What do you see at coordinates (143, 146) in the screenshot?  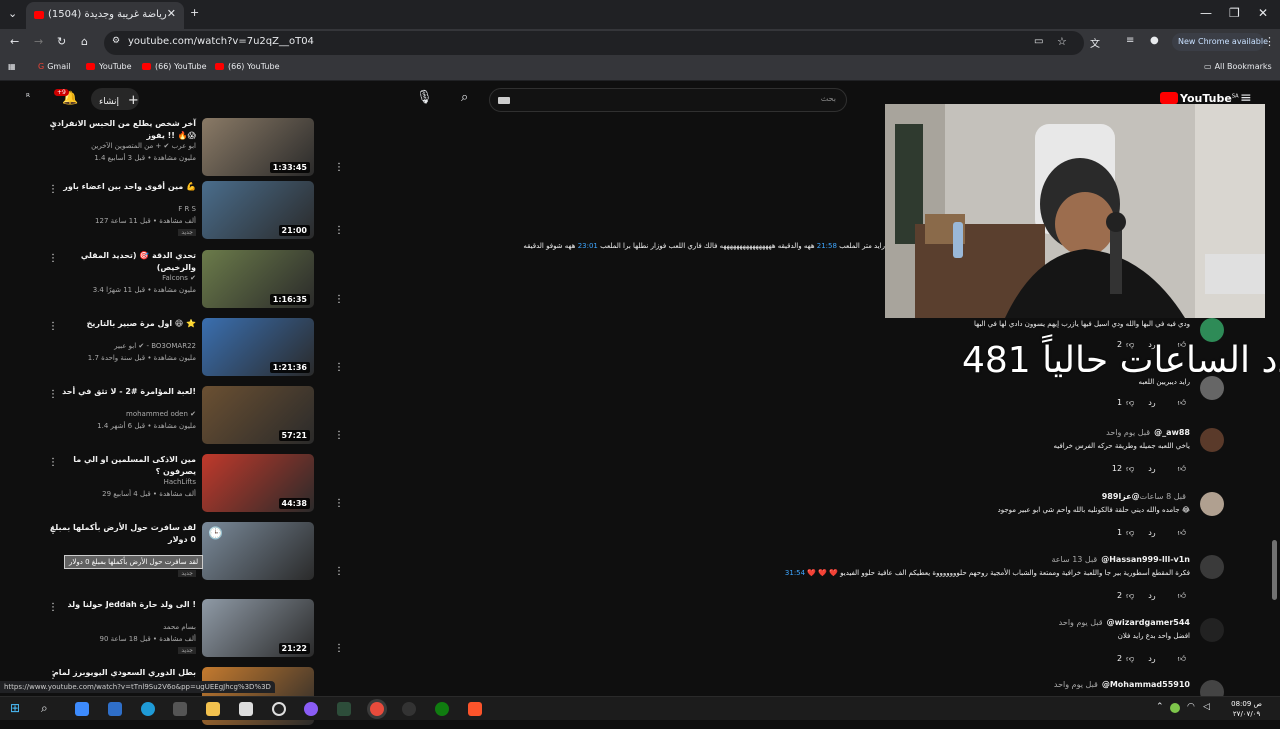 I see `video-channel: ابو عرب ✔ + من المتصوين الآخرين` at bounding box center [143, 146].